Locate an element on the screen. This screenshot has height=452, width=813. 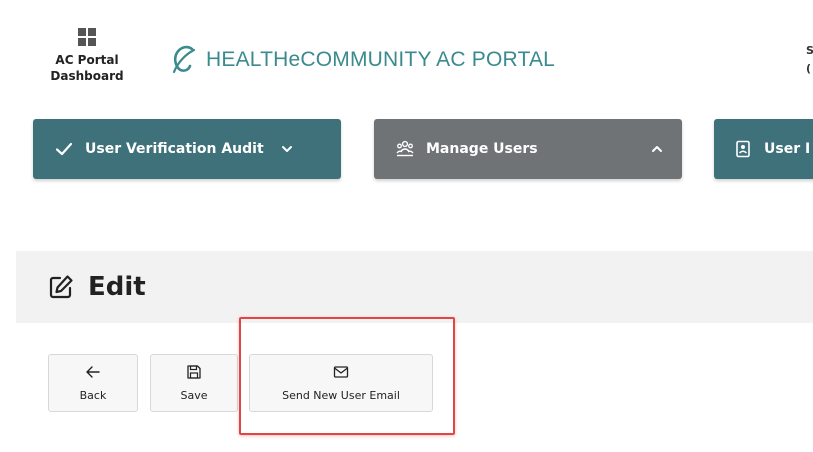
user-info-partial-1: S is located at coordinates (809, 50).